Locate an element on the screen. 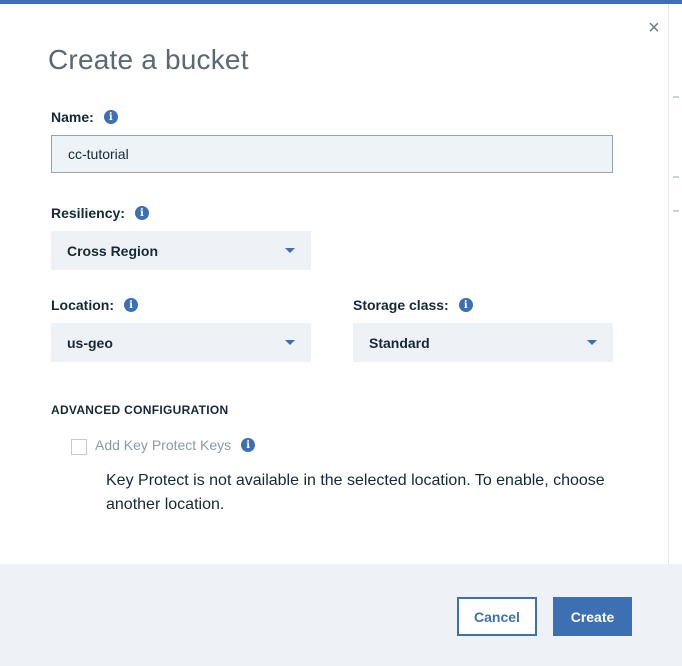 This screenshot has height=666, width=682. resiliency-label: Resiliency: is located at coordinates (88, 213).